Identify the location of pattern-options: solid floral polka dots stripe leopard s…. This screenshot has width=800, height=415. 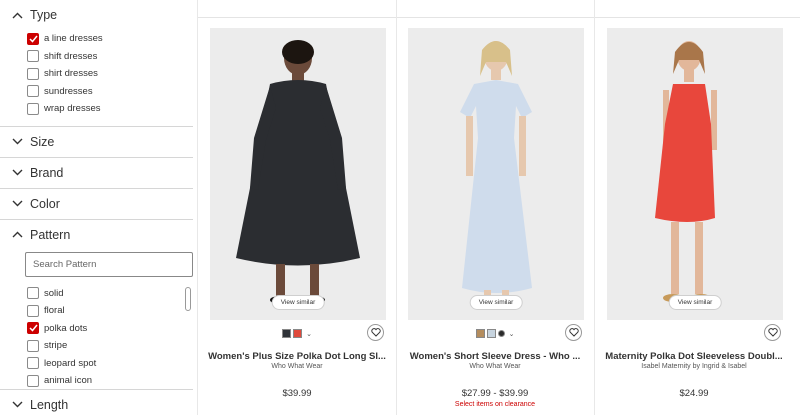
(96, 337).